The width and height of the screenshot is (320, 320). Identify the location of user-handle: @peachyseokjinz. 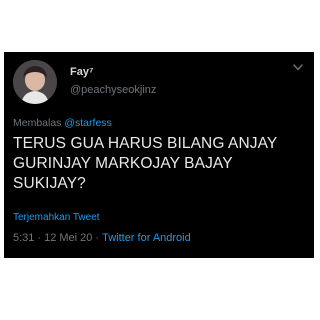
(113, 90).